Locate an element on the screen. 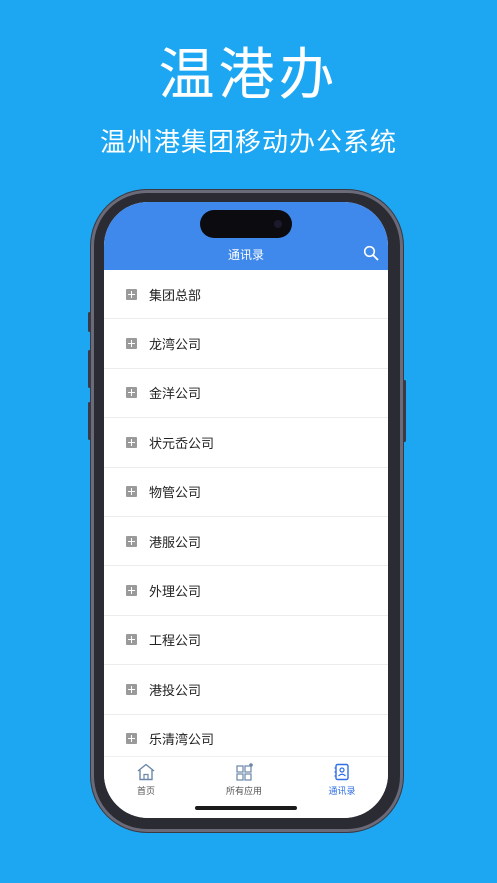  list-item: 状元岙公司 is located at coordinates (246, 443).